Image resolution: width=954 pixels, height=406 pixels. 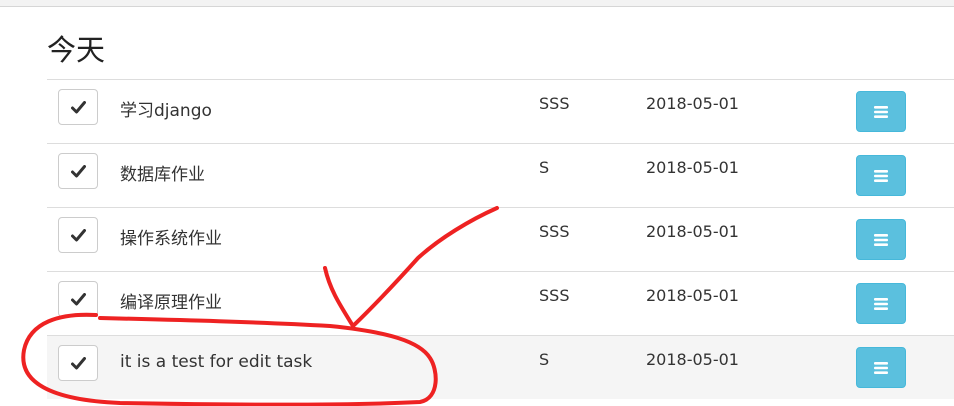 What do you see at coordinates (500, 175) in the screenshot?
I see `task-row: 数据库作业 S 2018-05-01` at bounding box center [500, 175].